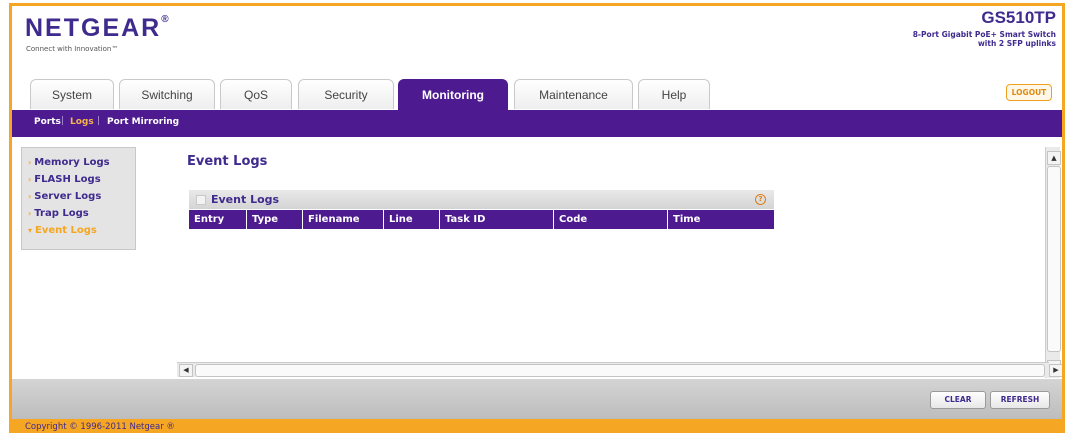 This screenshot has width=1073, height=434. Describe the element at coordinates (245, 199) in the screenshot. I see `panel-title: Event Logs` at that location.